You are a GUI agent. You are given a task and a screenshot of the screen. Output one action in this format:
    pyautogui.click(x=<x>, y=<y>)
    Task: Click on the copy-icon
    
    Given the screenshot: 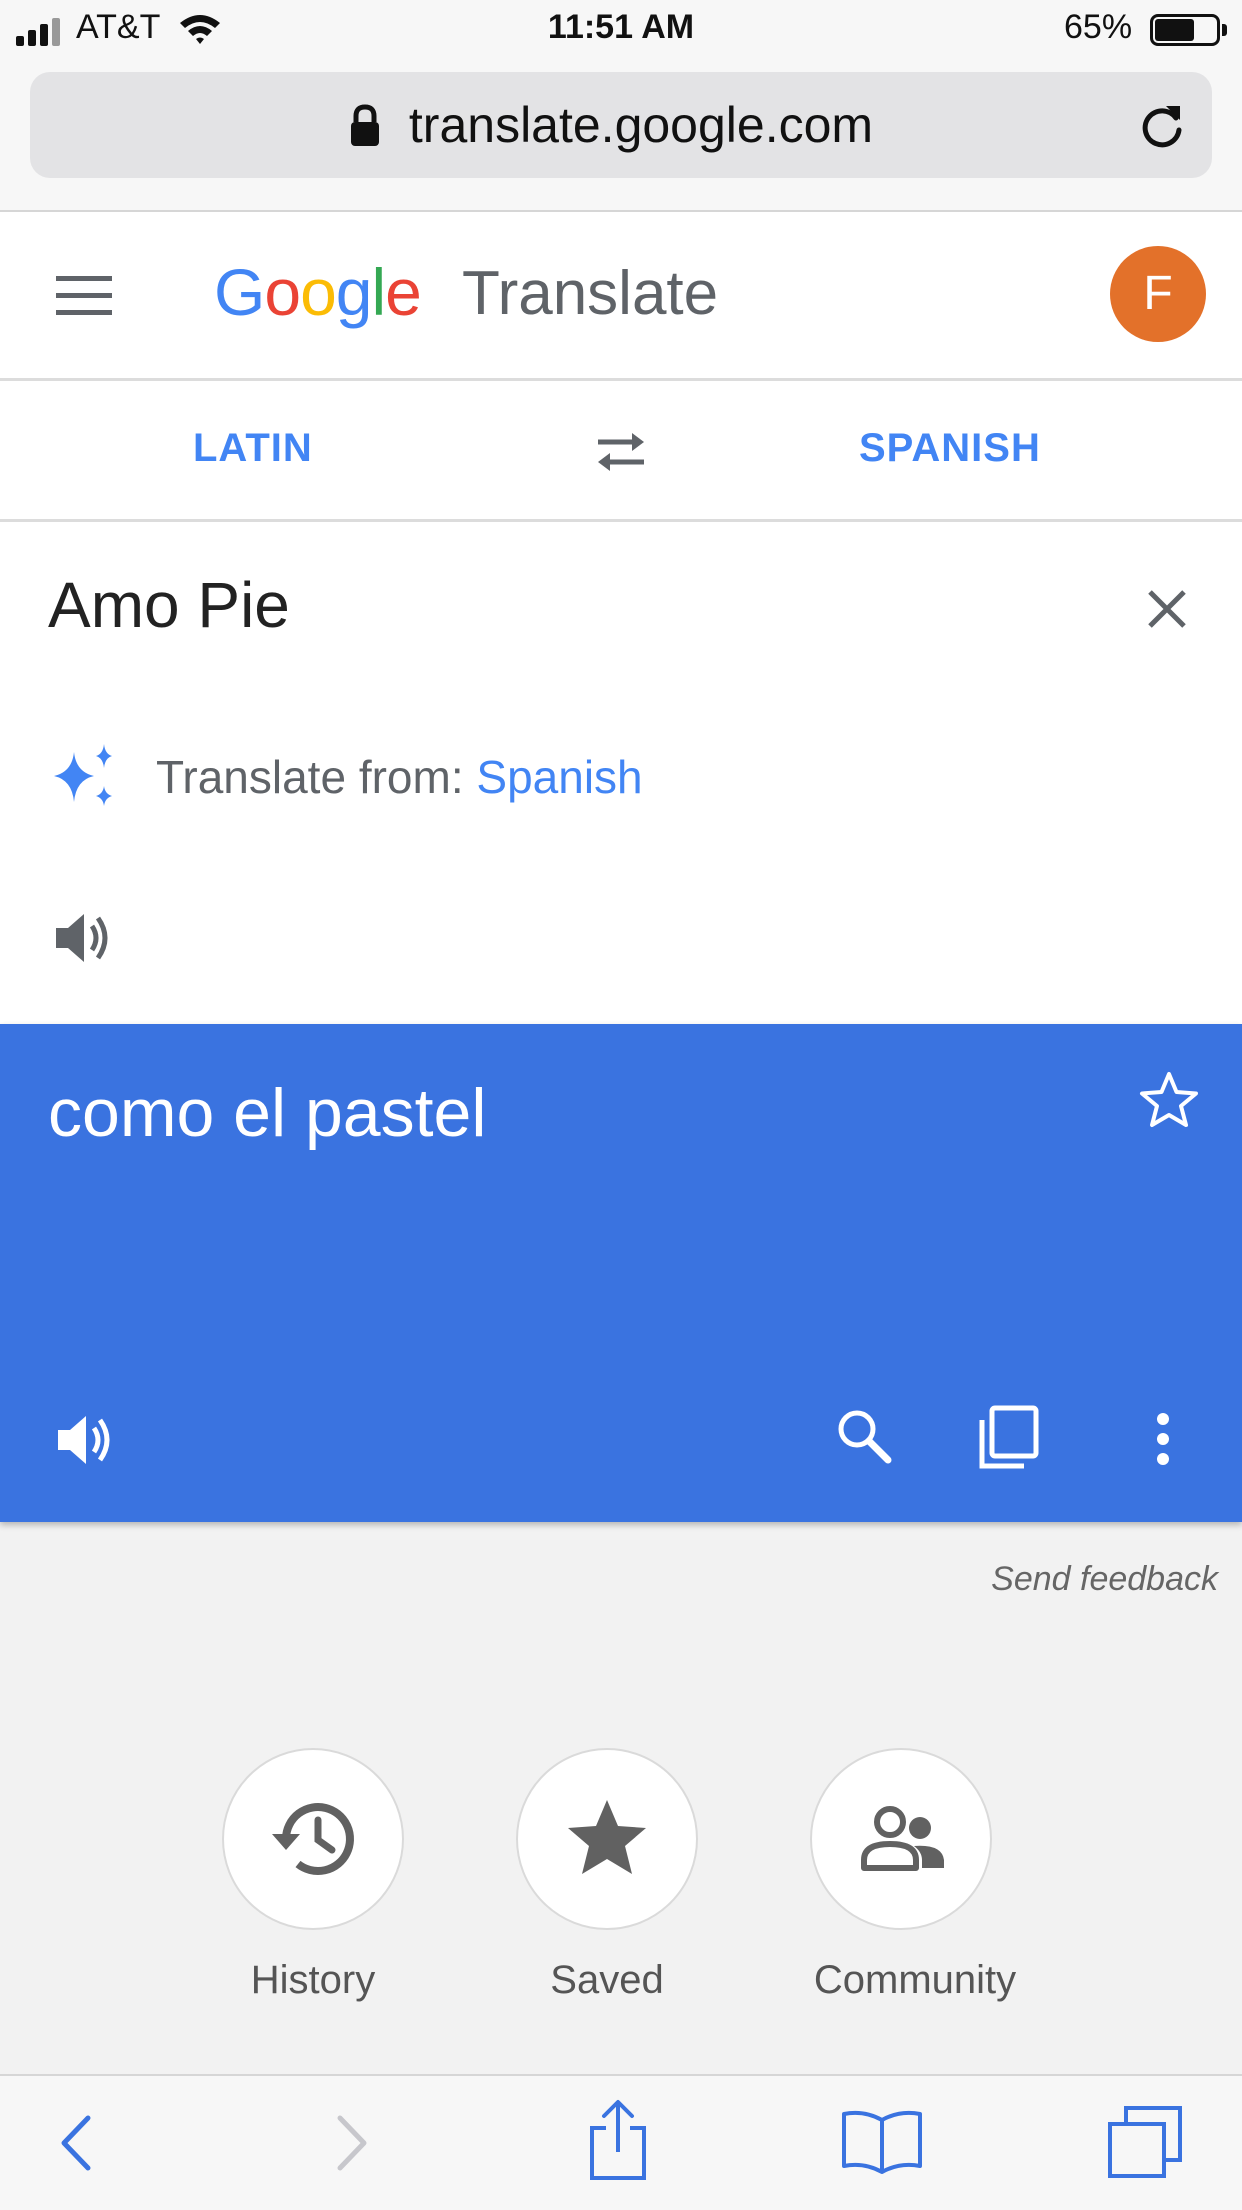 What is the action you would take?
    pyautogui.click(x=1009, y=1437)
    